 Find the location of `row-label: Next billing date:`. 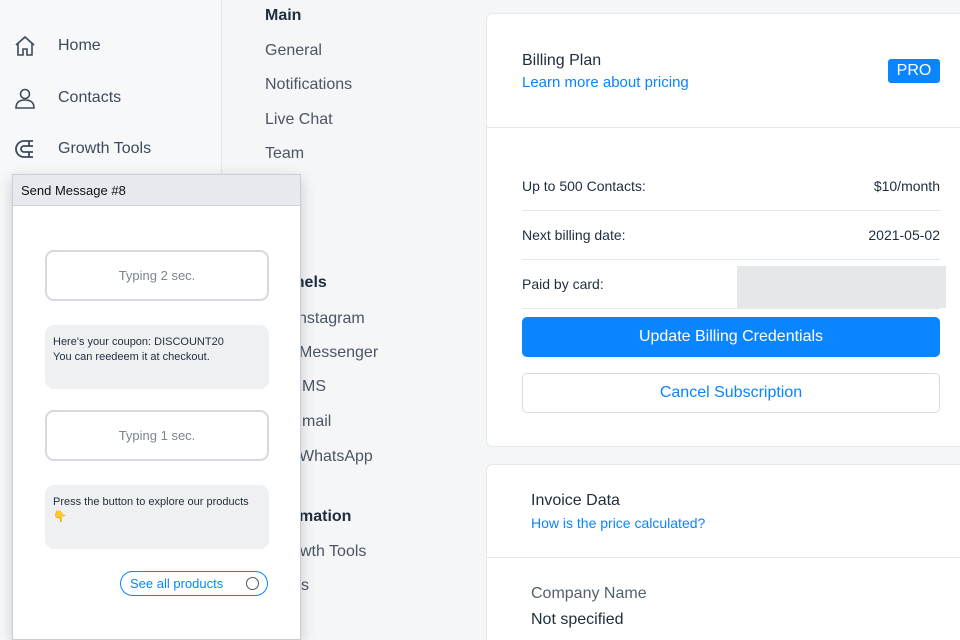

row-label: Next billing date: is located at coordinates (574, 235).